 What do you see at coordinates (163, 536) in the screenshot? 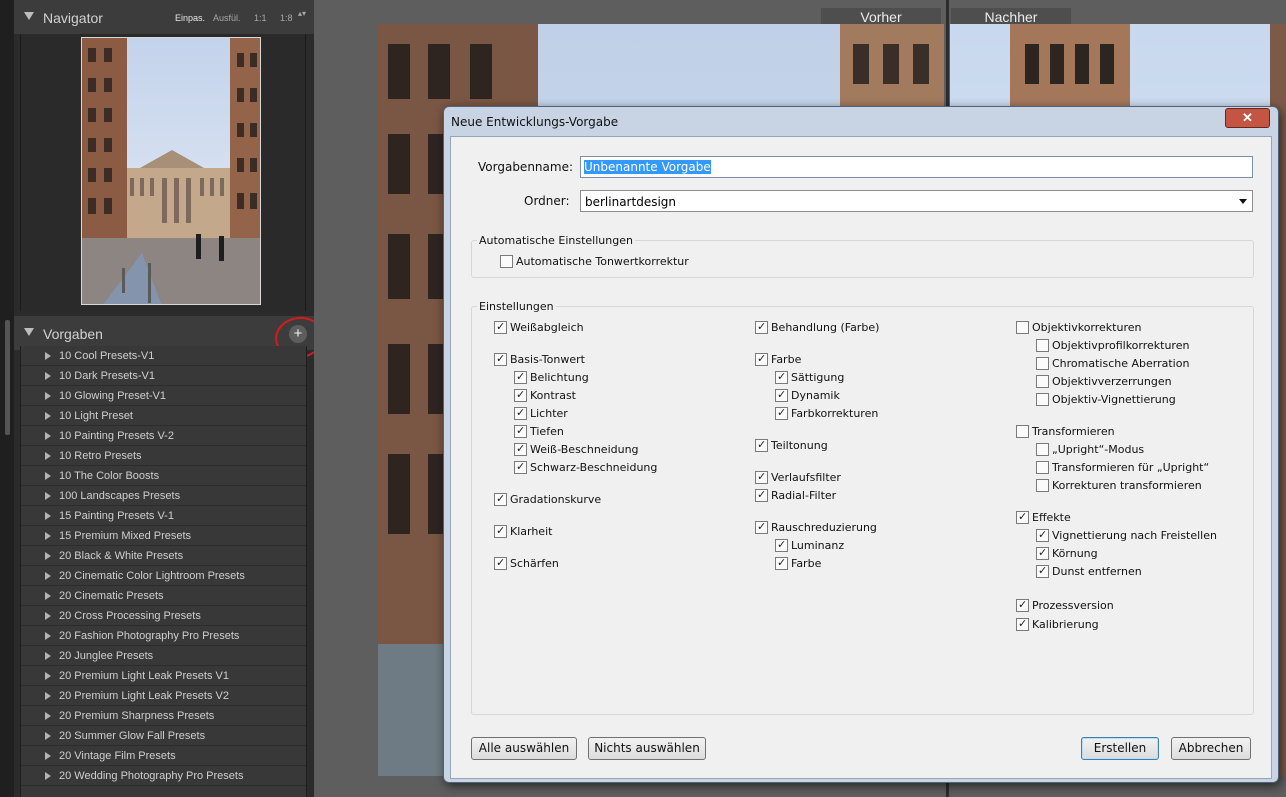
I see `preset-folder-item: 15 Premium Mixed Presets` at bounding box center [163, 536].